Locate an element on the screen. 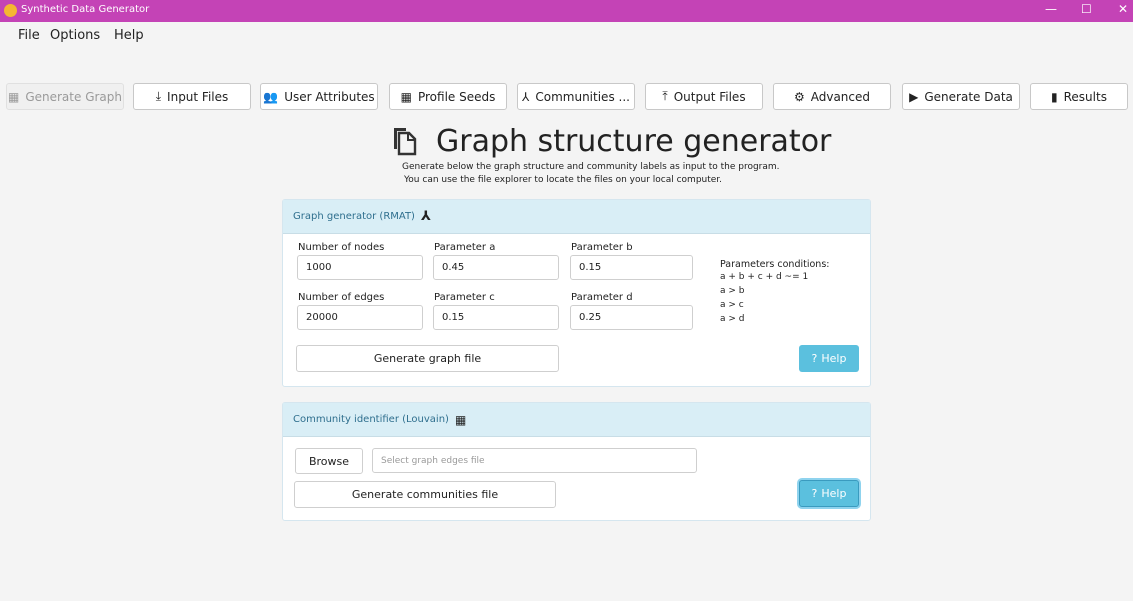 This screenshot has width=1133, height=601. param-c-input: 0.15 is located at coordinates (496, 317).